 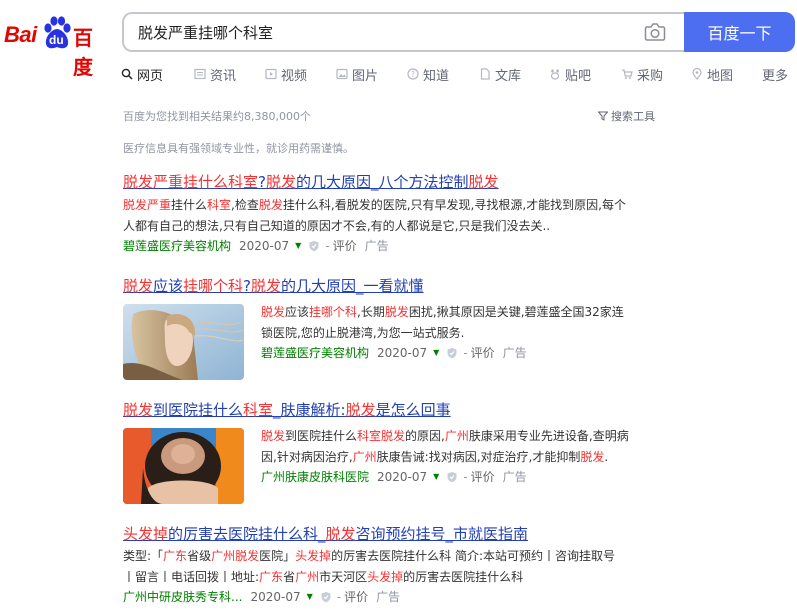 What do you see at coordinates (217, 116) in the screenshot?
I see `result-count: 百度为您找到相关结果约8,380,000个` at bounding box center [217, 116].